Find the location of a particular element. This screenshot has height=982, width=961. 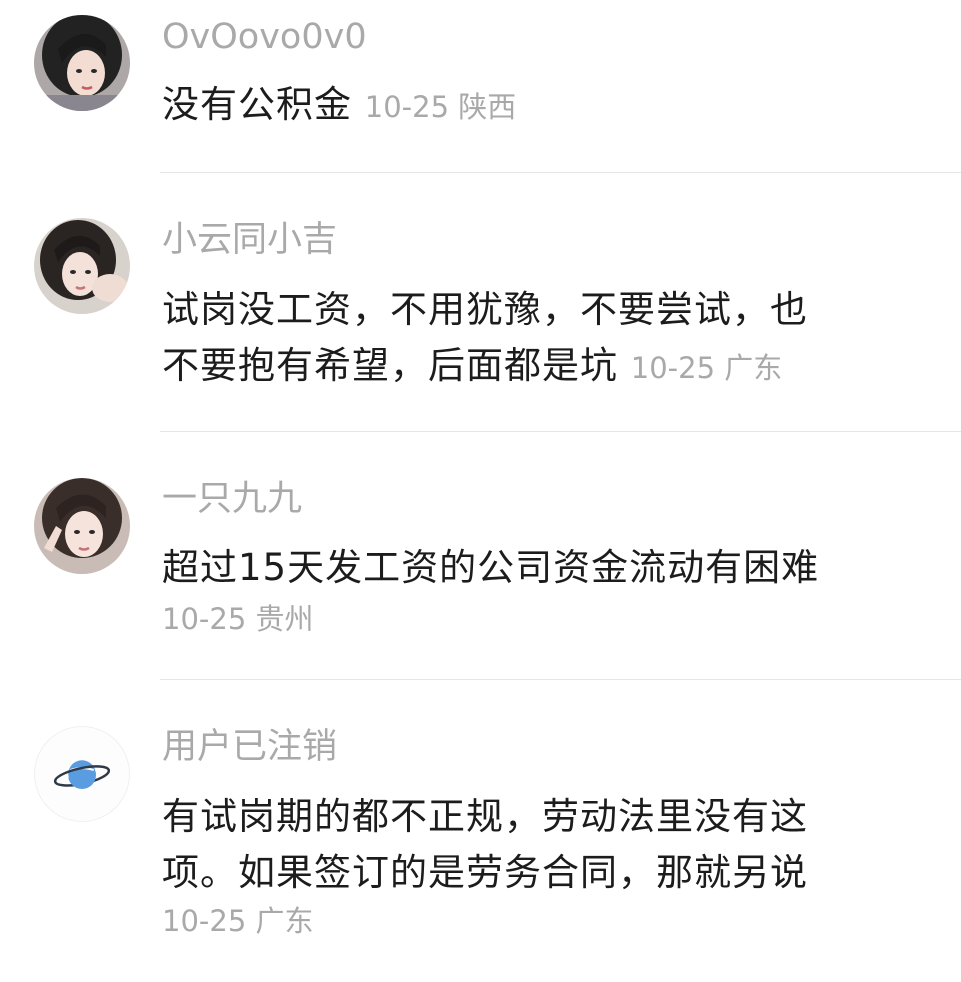

comment-body-line: 不要抱有希望，后面都是坑 10-25 广东 is located at coordinates (542, 367).